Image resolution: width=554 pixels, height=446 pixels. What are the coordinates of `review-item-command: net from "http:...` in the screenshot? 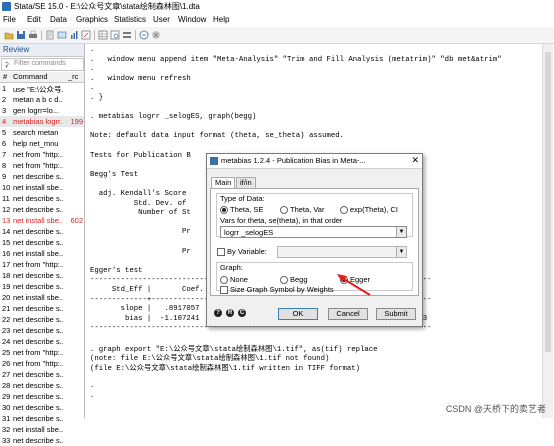 It's located at (38, 154).